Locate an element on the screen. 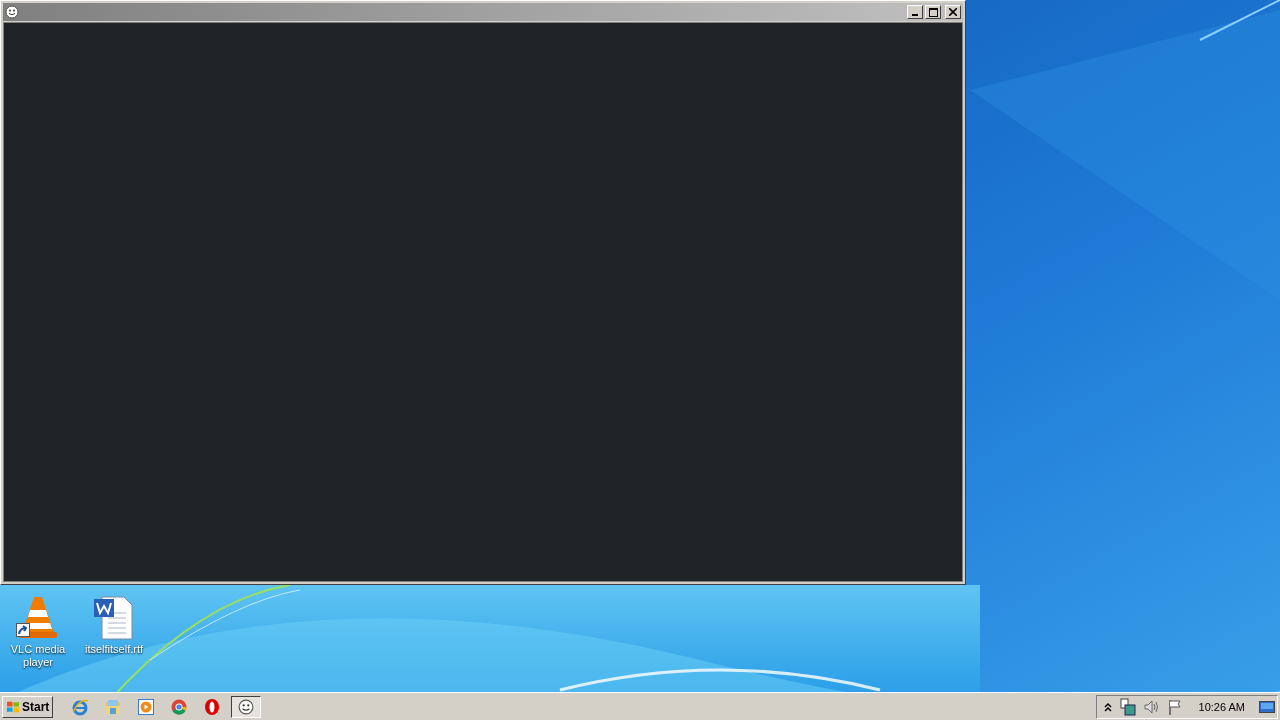  taskbar-app-button is located at coordinates (246, 706).